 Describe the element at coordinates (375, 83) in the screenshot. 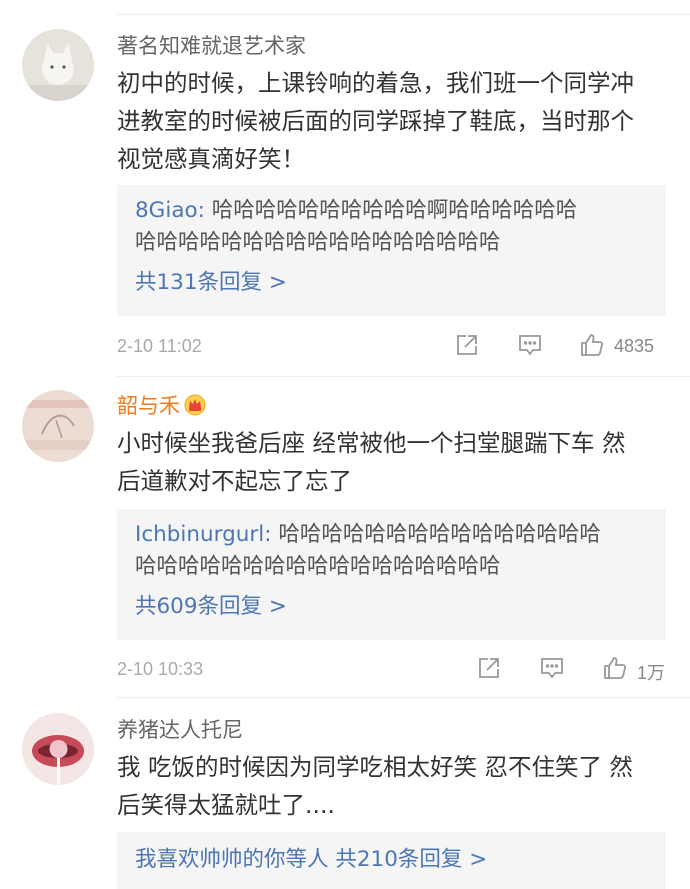

I see `comment-text-line: 初中的时候，上课铃响的着急，我们班一个同学冲` at that location.